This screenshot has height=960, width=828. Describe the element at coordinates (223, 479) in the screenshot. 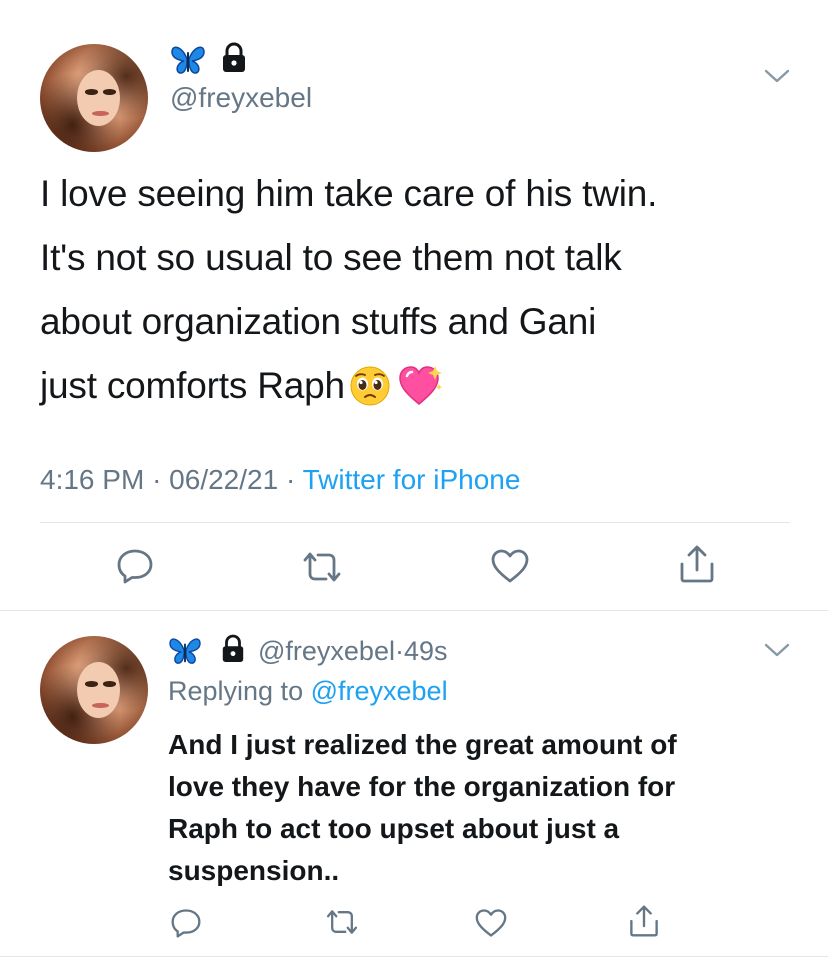

I see `tweet-date: 06/22/21` at that location.